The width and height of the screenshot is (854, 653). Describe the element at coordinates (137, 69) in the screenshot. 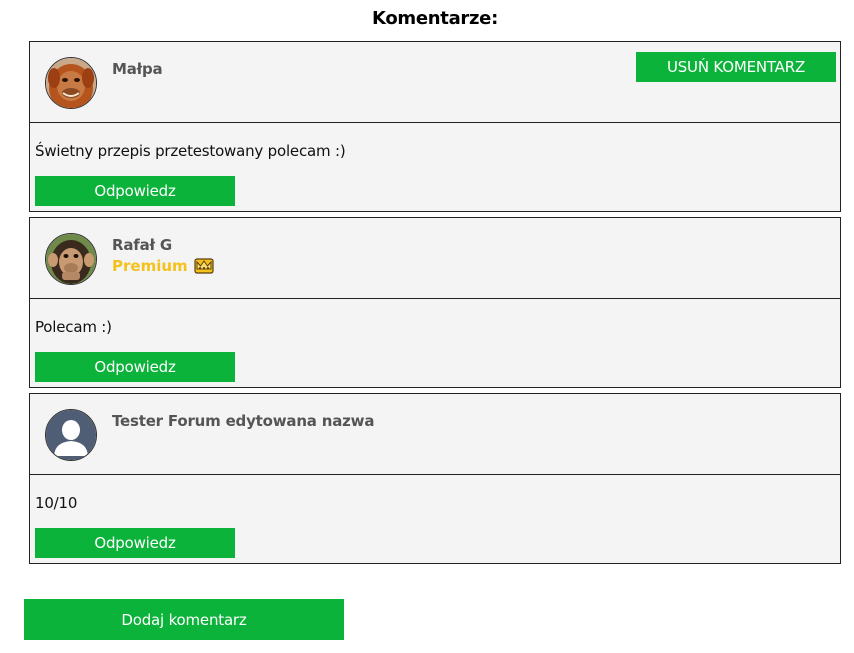

I see `comment-author: Małpa` at that location.